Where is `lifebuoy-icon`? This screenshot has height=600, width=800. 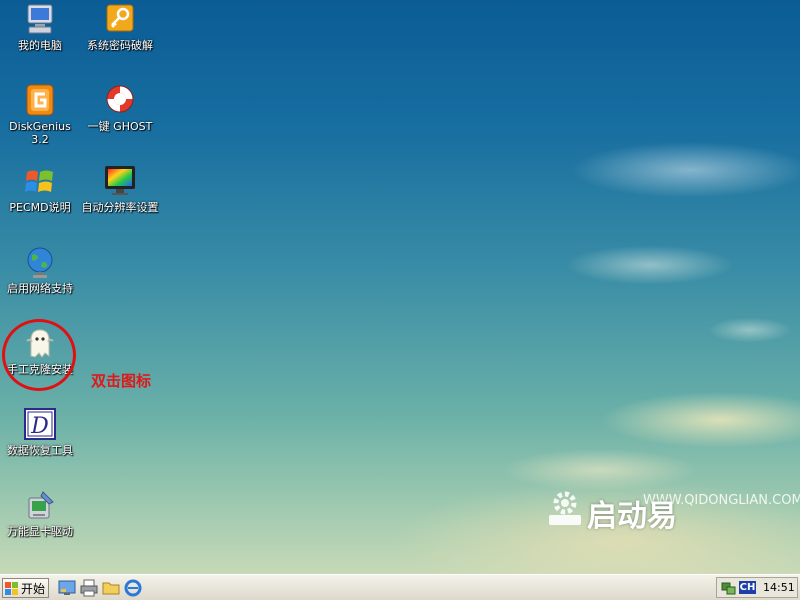
lifebuoy-icon is located at coordinates (120, 100).